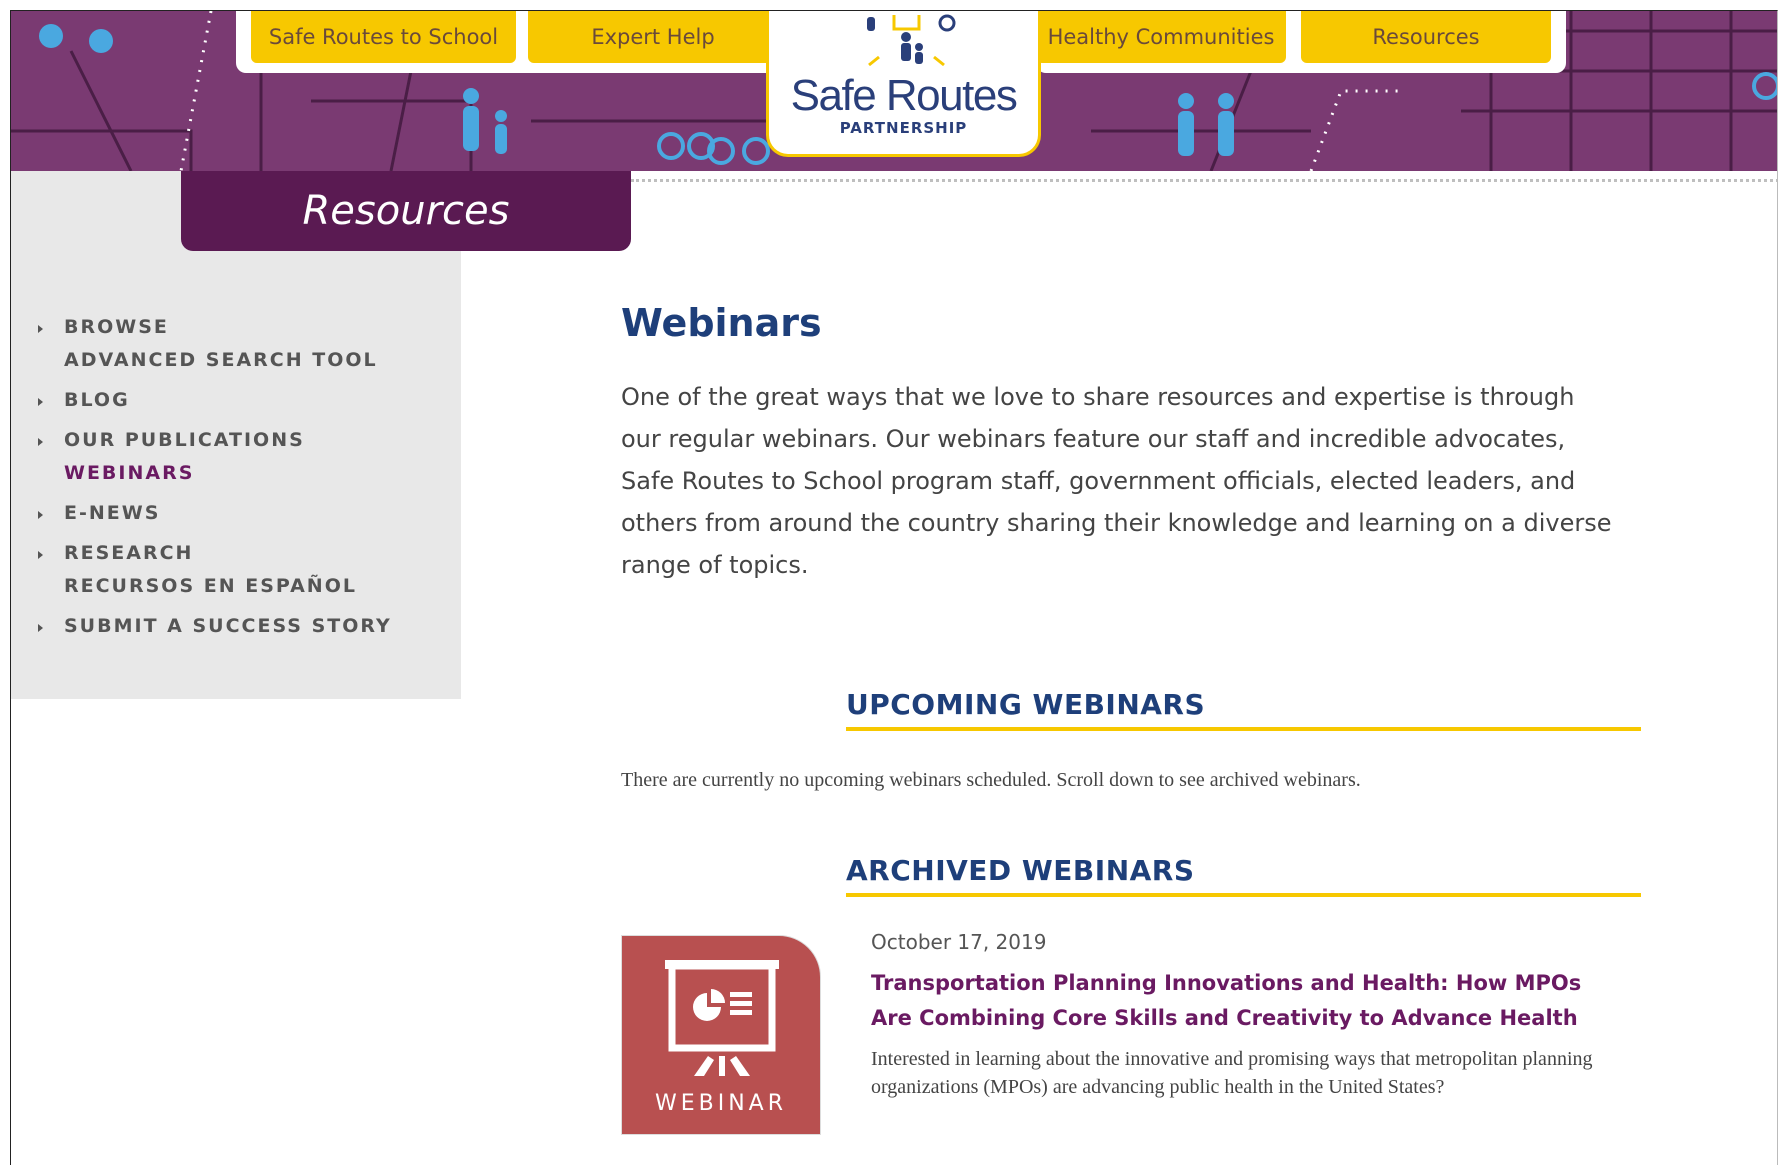  What do you see at coordinates (721, 1103) in the screenshot?
I see `webinar-thumbnail-label: WEBINAR` at bounding box center [721, 1103].